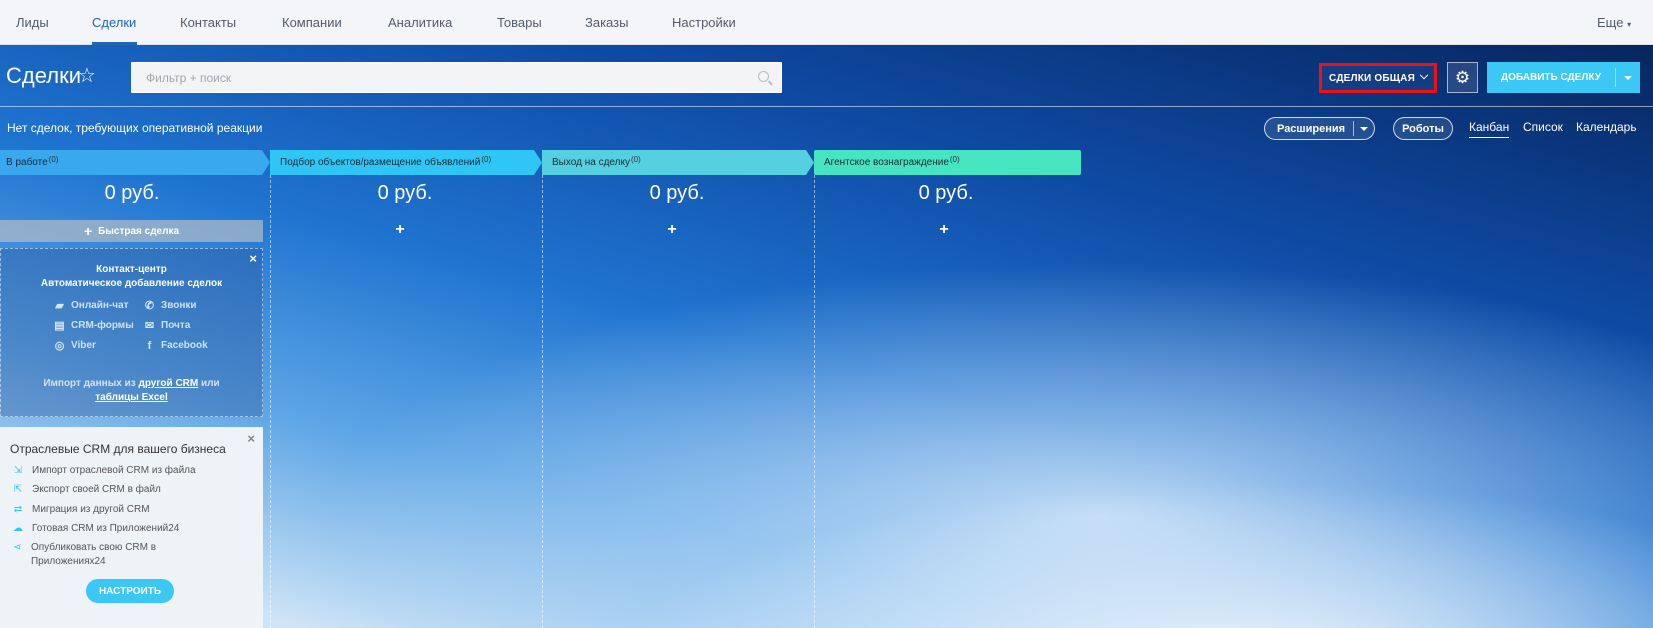 This screenshot has height=628, width=1653. I want to click on channel-viber: ◎ Viber, so click(74, 345).